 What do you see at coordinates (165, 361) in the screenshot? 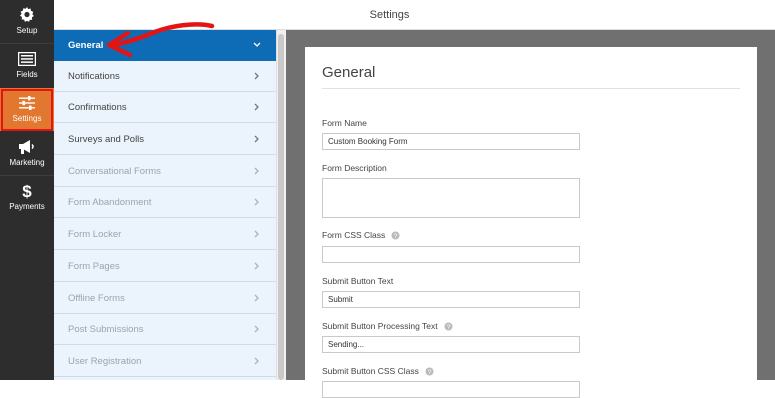
I see `settings-item-user-registration: User Registration` at bounding box center [165, 361].